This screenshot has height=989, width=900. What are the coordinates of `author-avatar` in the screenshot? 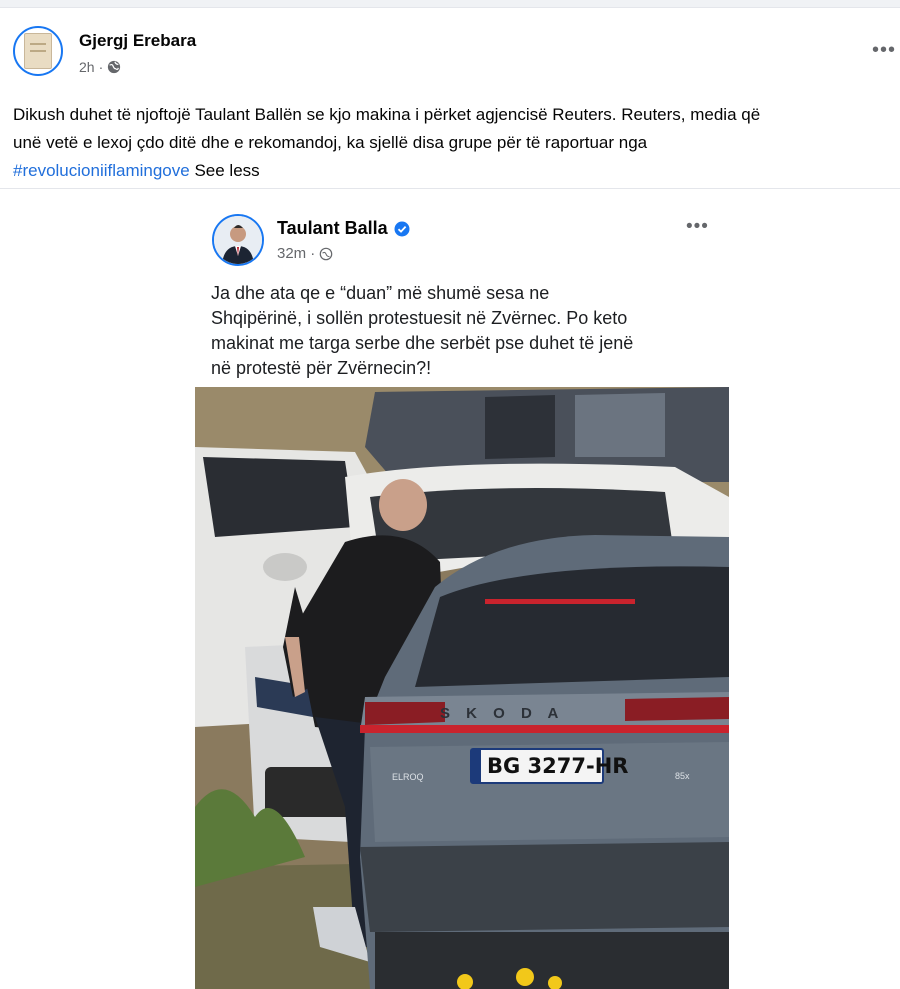 It's located at (38, 51).